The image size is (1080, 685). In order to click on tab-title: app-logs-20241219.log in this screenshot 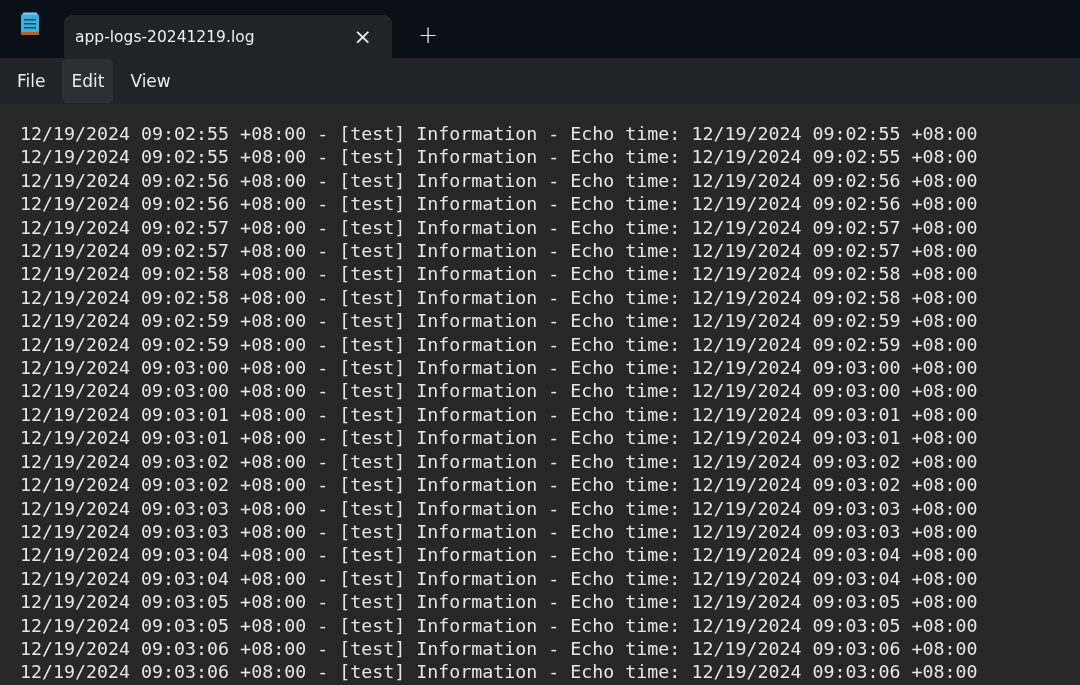, I will do `click(165, 36)`.